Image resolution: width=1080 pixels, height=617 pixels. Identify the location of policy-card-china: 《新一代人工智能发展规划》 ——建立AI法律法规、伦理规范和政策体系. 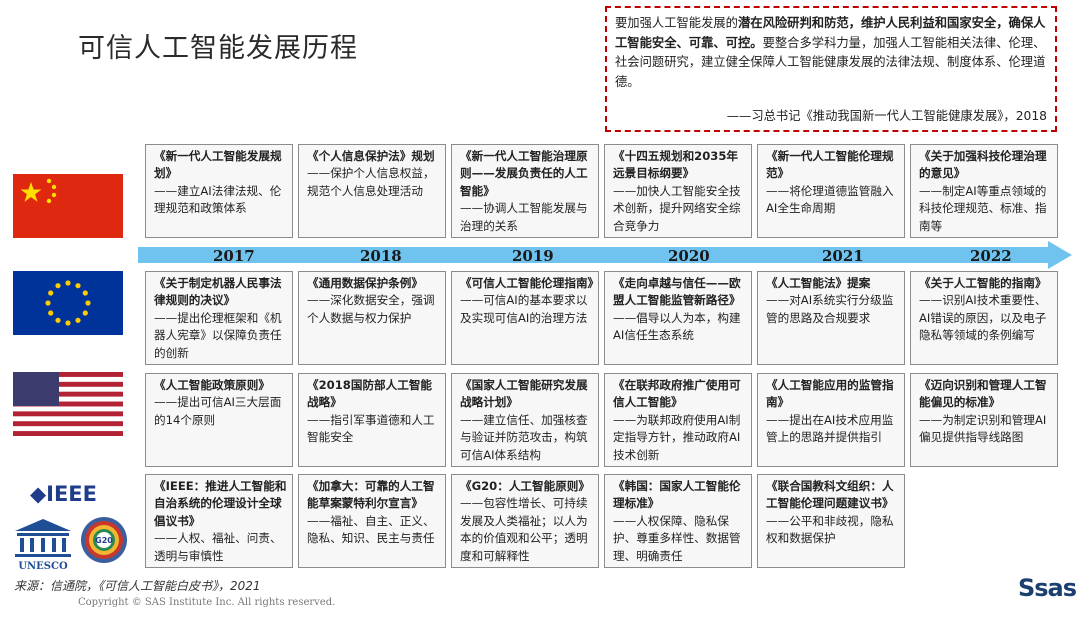
(219, 191).